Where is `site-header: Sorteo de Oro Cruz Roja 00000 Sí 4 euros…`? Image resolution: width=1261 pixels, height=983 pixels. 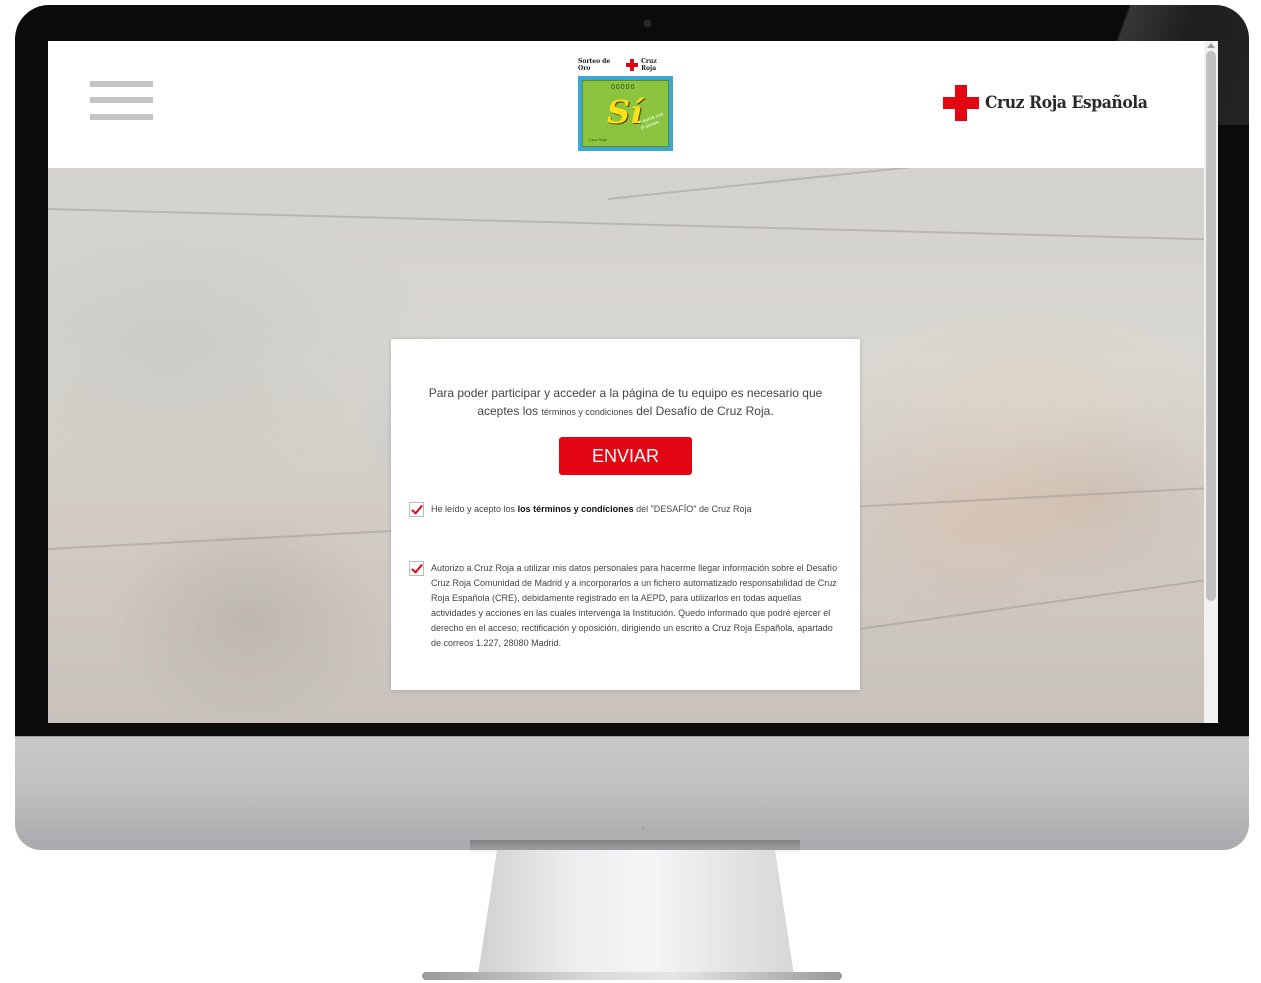
site-header: Sorteo de Oro Cruz Roja 00000 Sí 4 euros… is located at coordinates (626, 104).